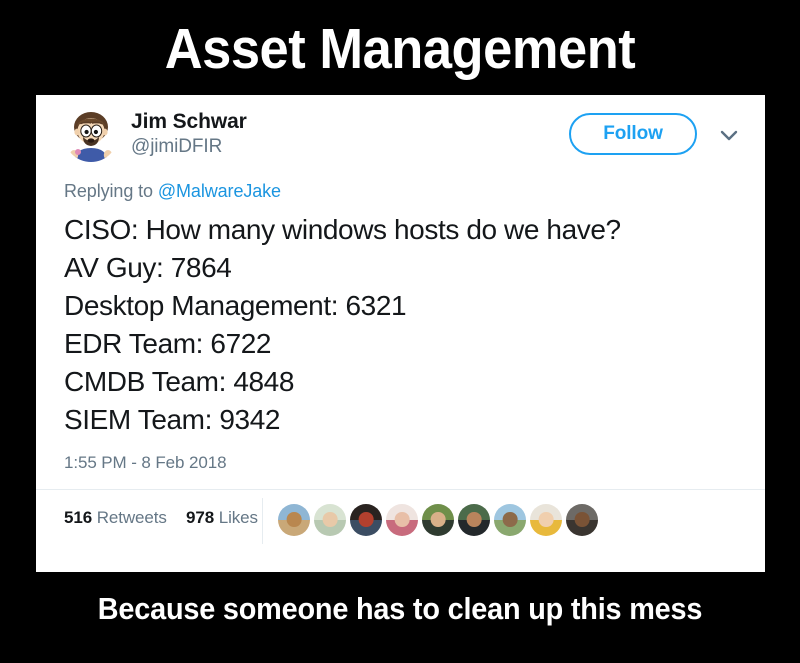 The height and width of the screenshot is (663, 800). Describe the element at coordinates (132, 517) in the screenshot. I see `retweets-label: Retweets` at that location.